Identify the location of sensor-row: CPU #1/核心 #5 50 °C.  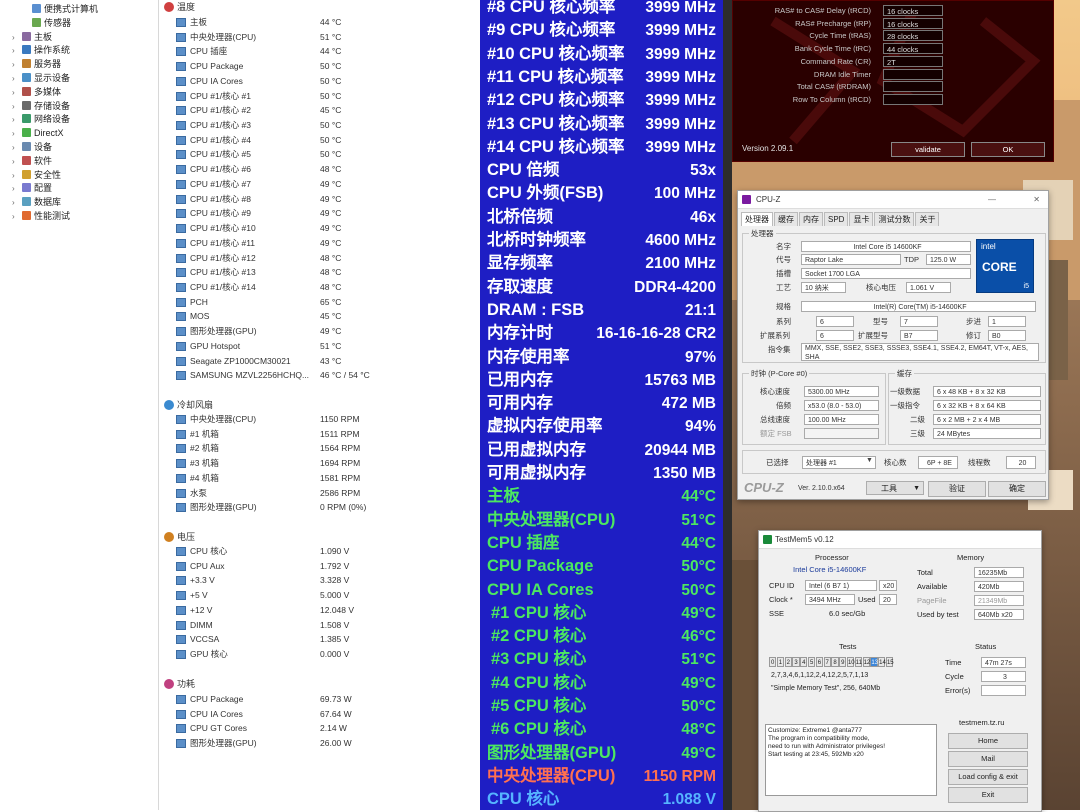
(320, 154).